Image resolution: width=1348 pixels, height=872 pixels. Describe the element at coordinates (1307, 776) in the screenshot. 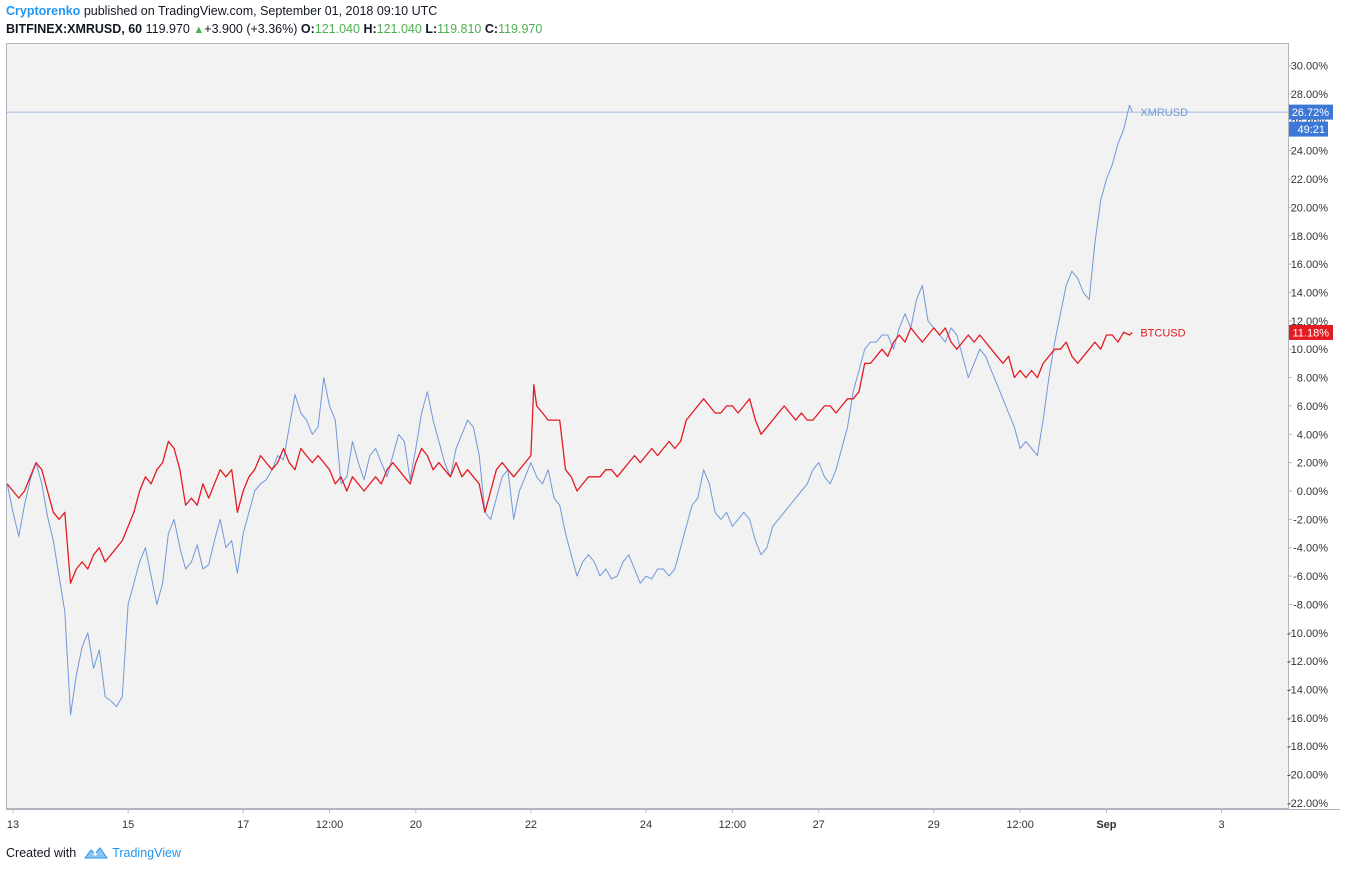

I see `y-tick-label: -20.00%` at that location.